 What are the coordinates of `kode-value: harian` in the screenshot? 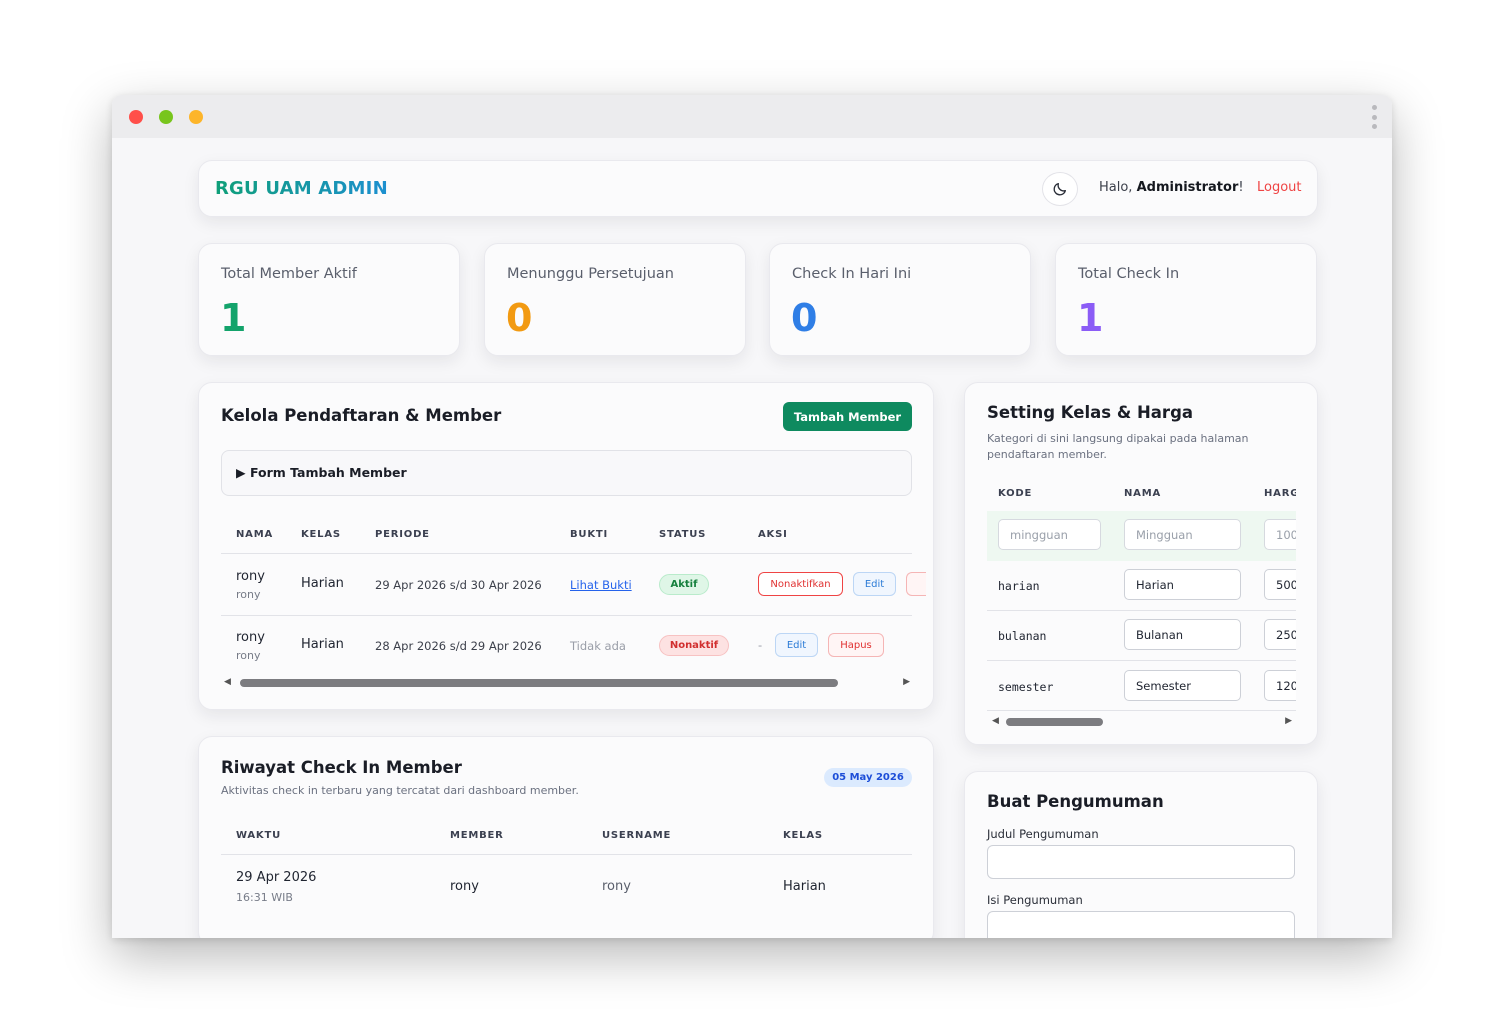 It's located at (1019, 586).